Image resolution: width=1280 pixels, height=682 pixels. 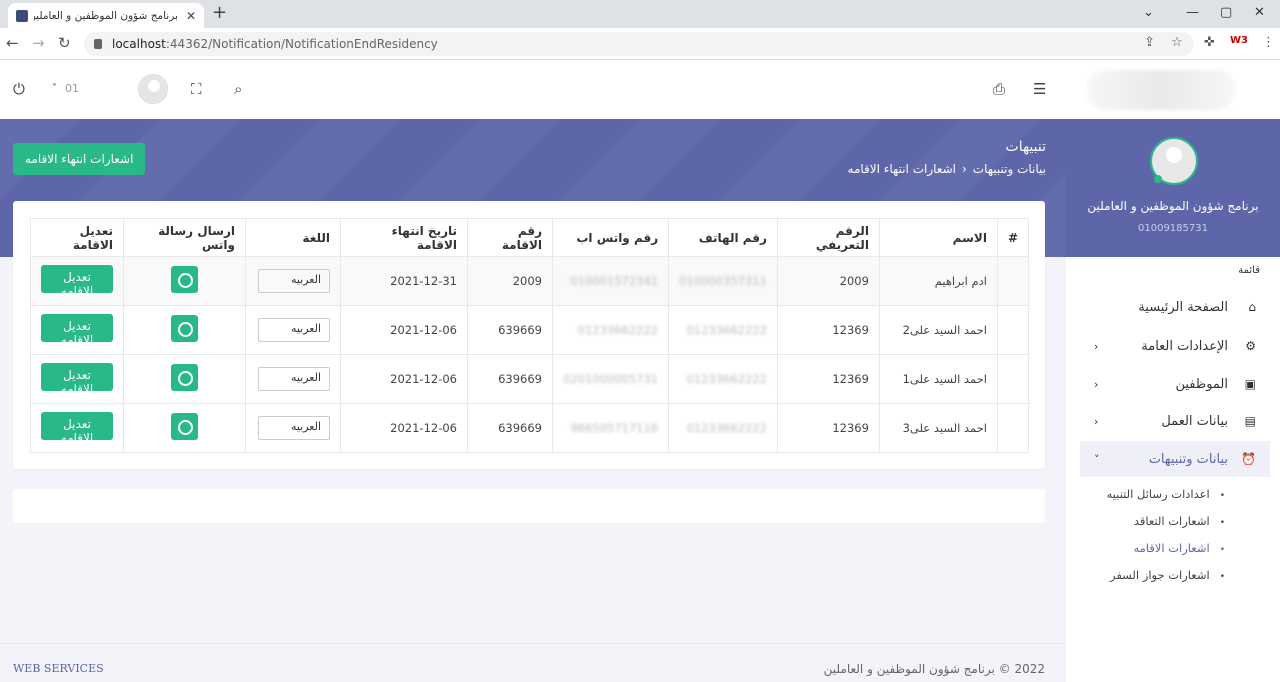 I want to click on breadcrumb-parent: بيانات وتنبيهات, so click(x=1009, y=169).